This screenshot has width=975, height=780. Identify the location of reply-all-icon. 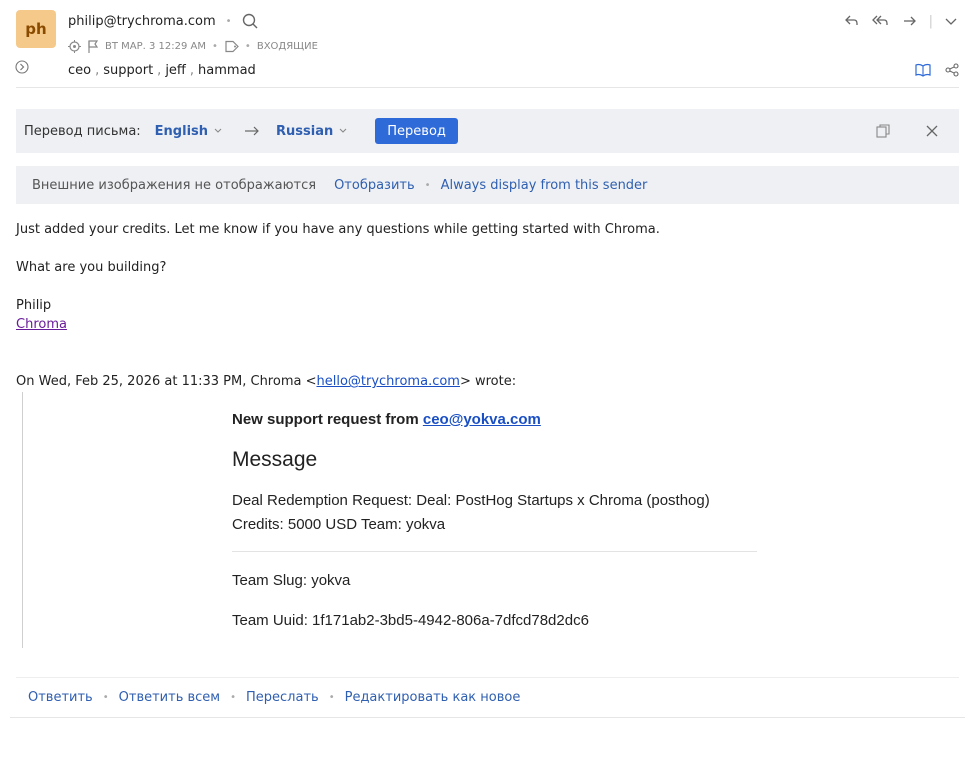
(881, 21).